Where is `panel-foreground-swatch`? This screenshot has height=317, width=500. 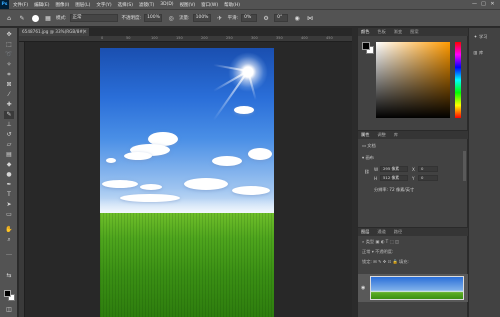 panel-foreground-swatch is located at coordinates (366, 46).